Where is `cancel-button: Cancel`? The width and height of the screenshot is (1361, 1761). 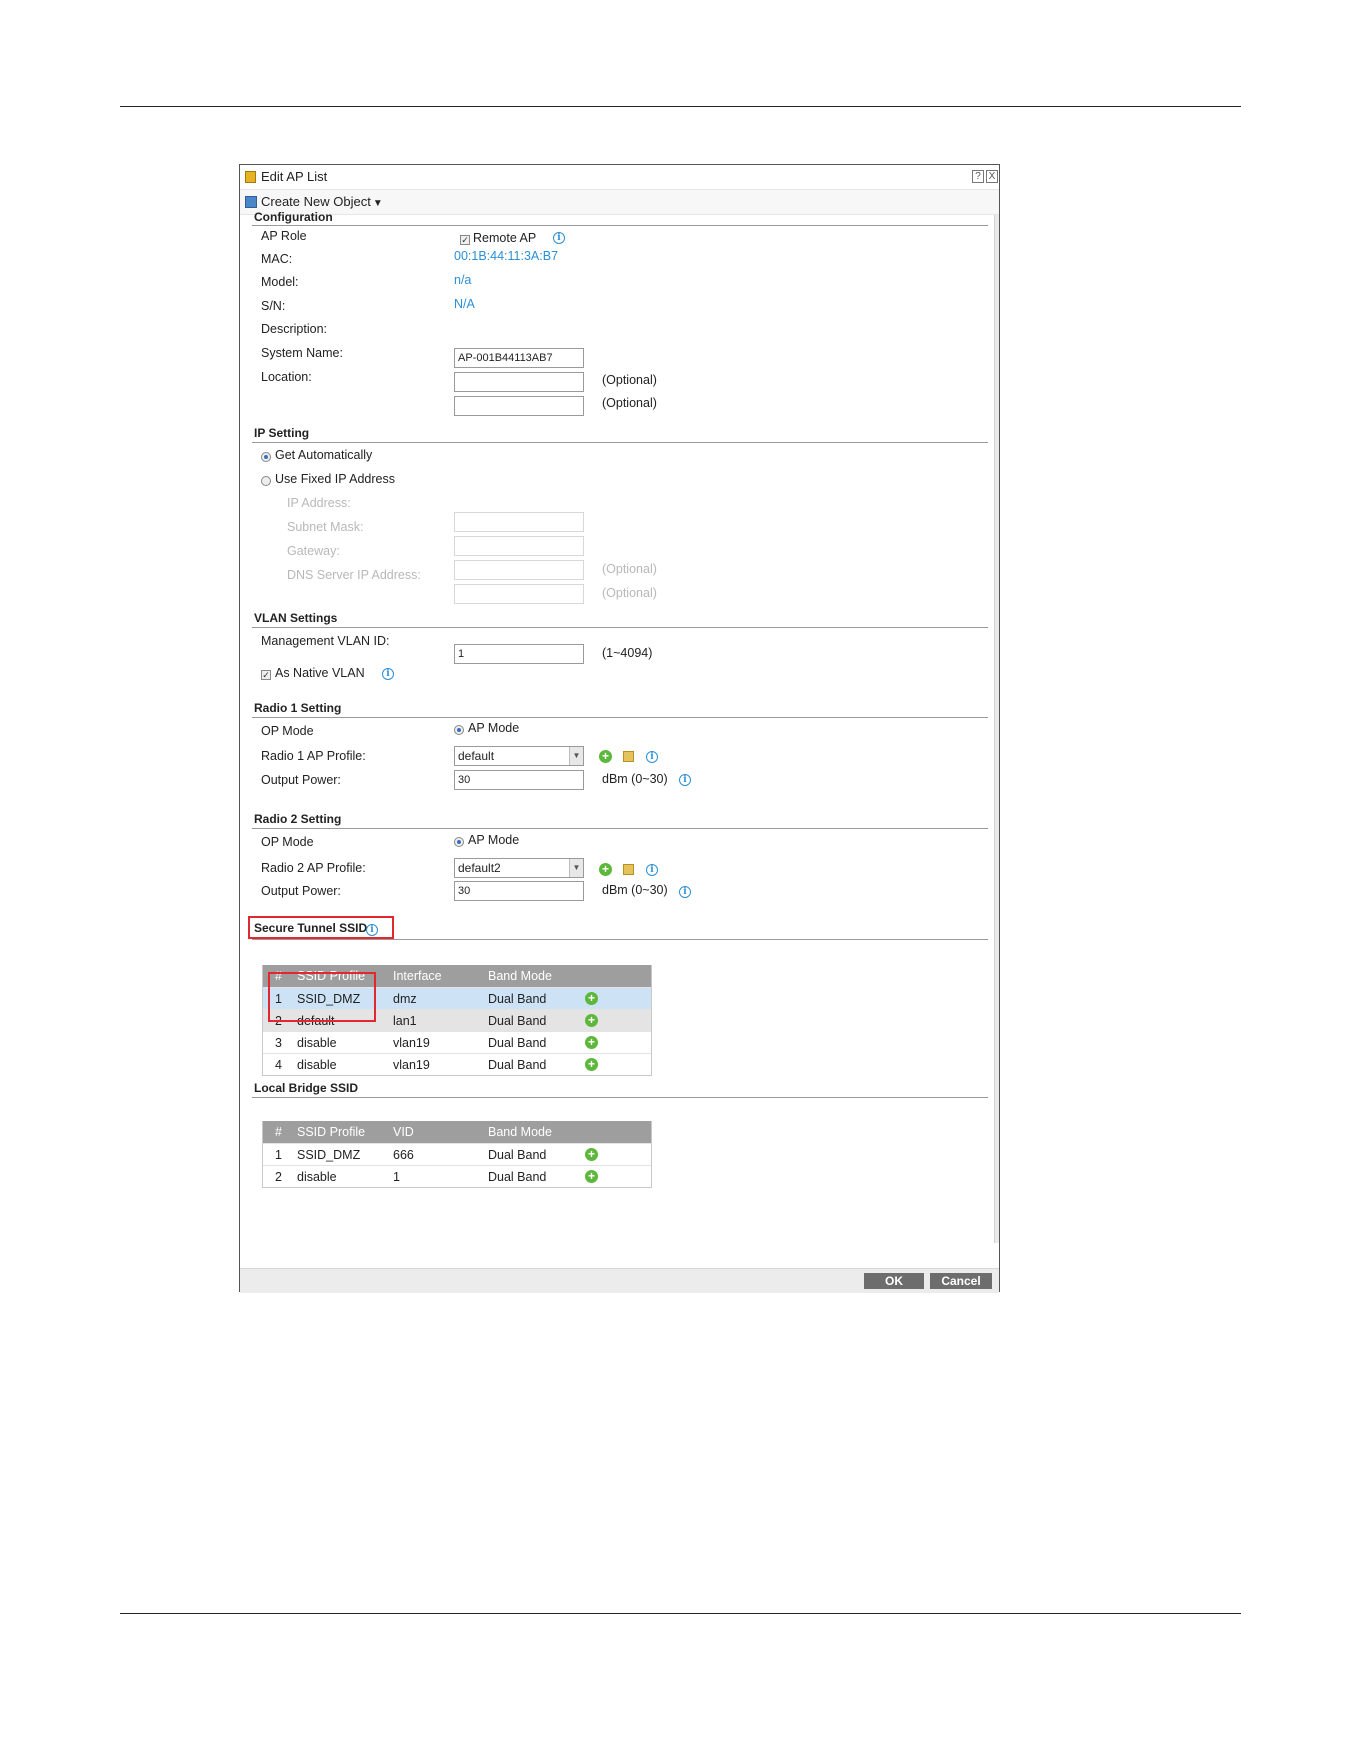 cancel-button: Cancel is located at coordinates (961, 1281).